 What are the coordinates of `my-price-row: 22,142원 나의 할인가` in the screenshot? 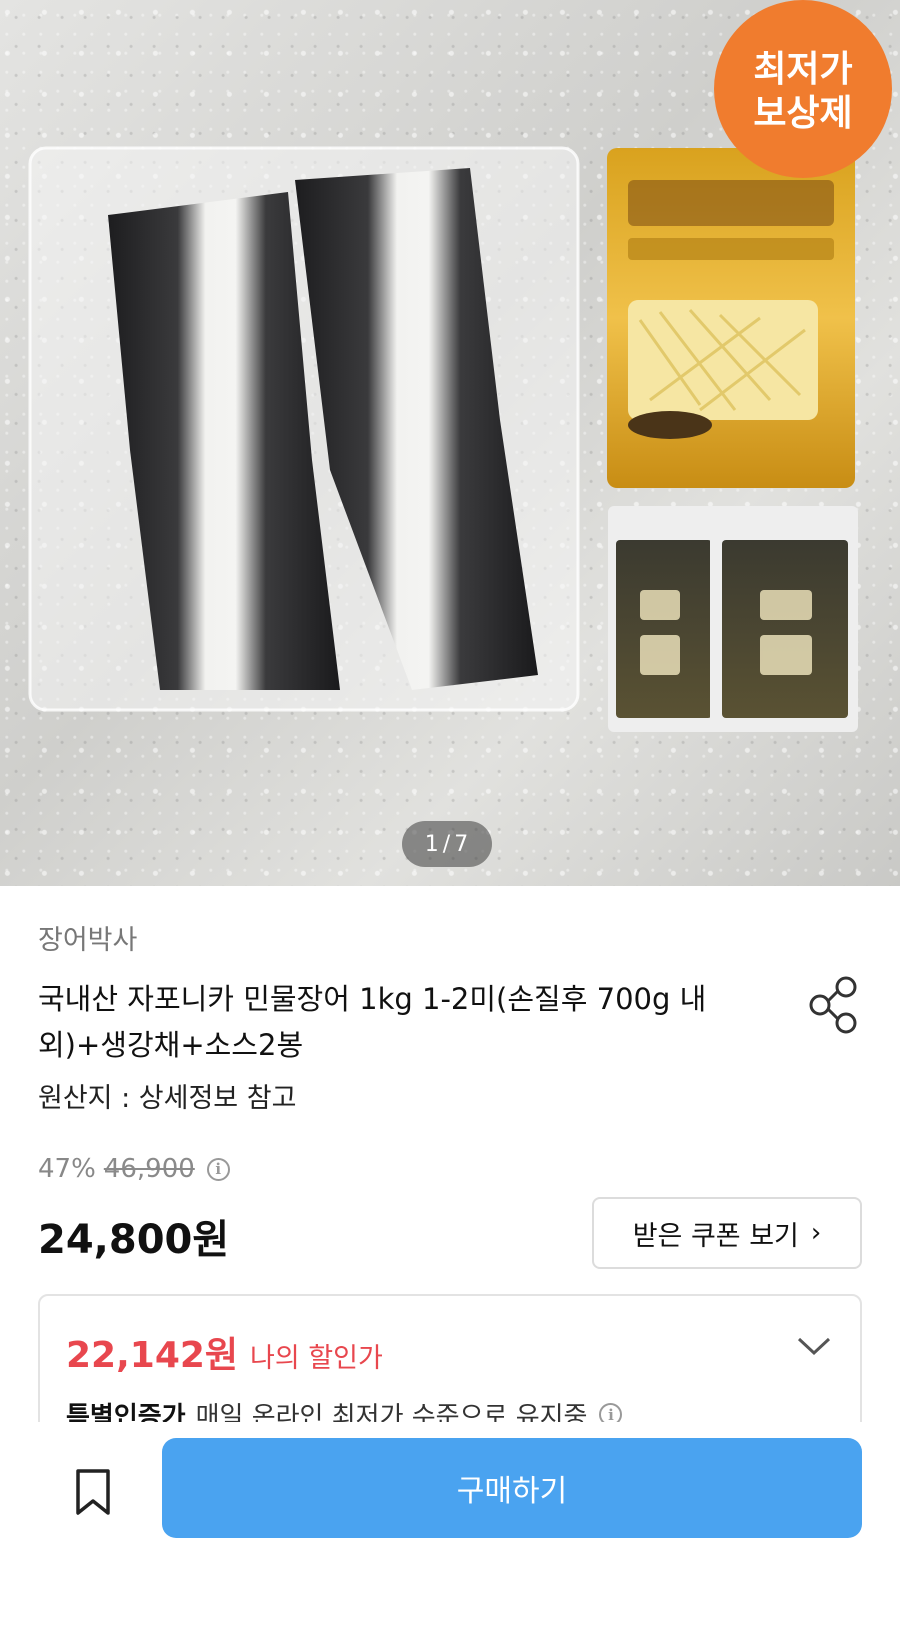 It's located at (224, 1352).